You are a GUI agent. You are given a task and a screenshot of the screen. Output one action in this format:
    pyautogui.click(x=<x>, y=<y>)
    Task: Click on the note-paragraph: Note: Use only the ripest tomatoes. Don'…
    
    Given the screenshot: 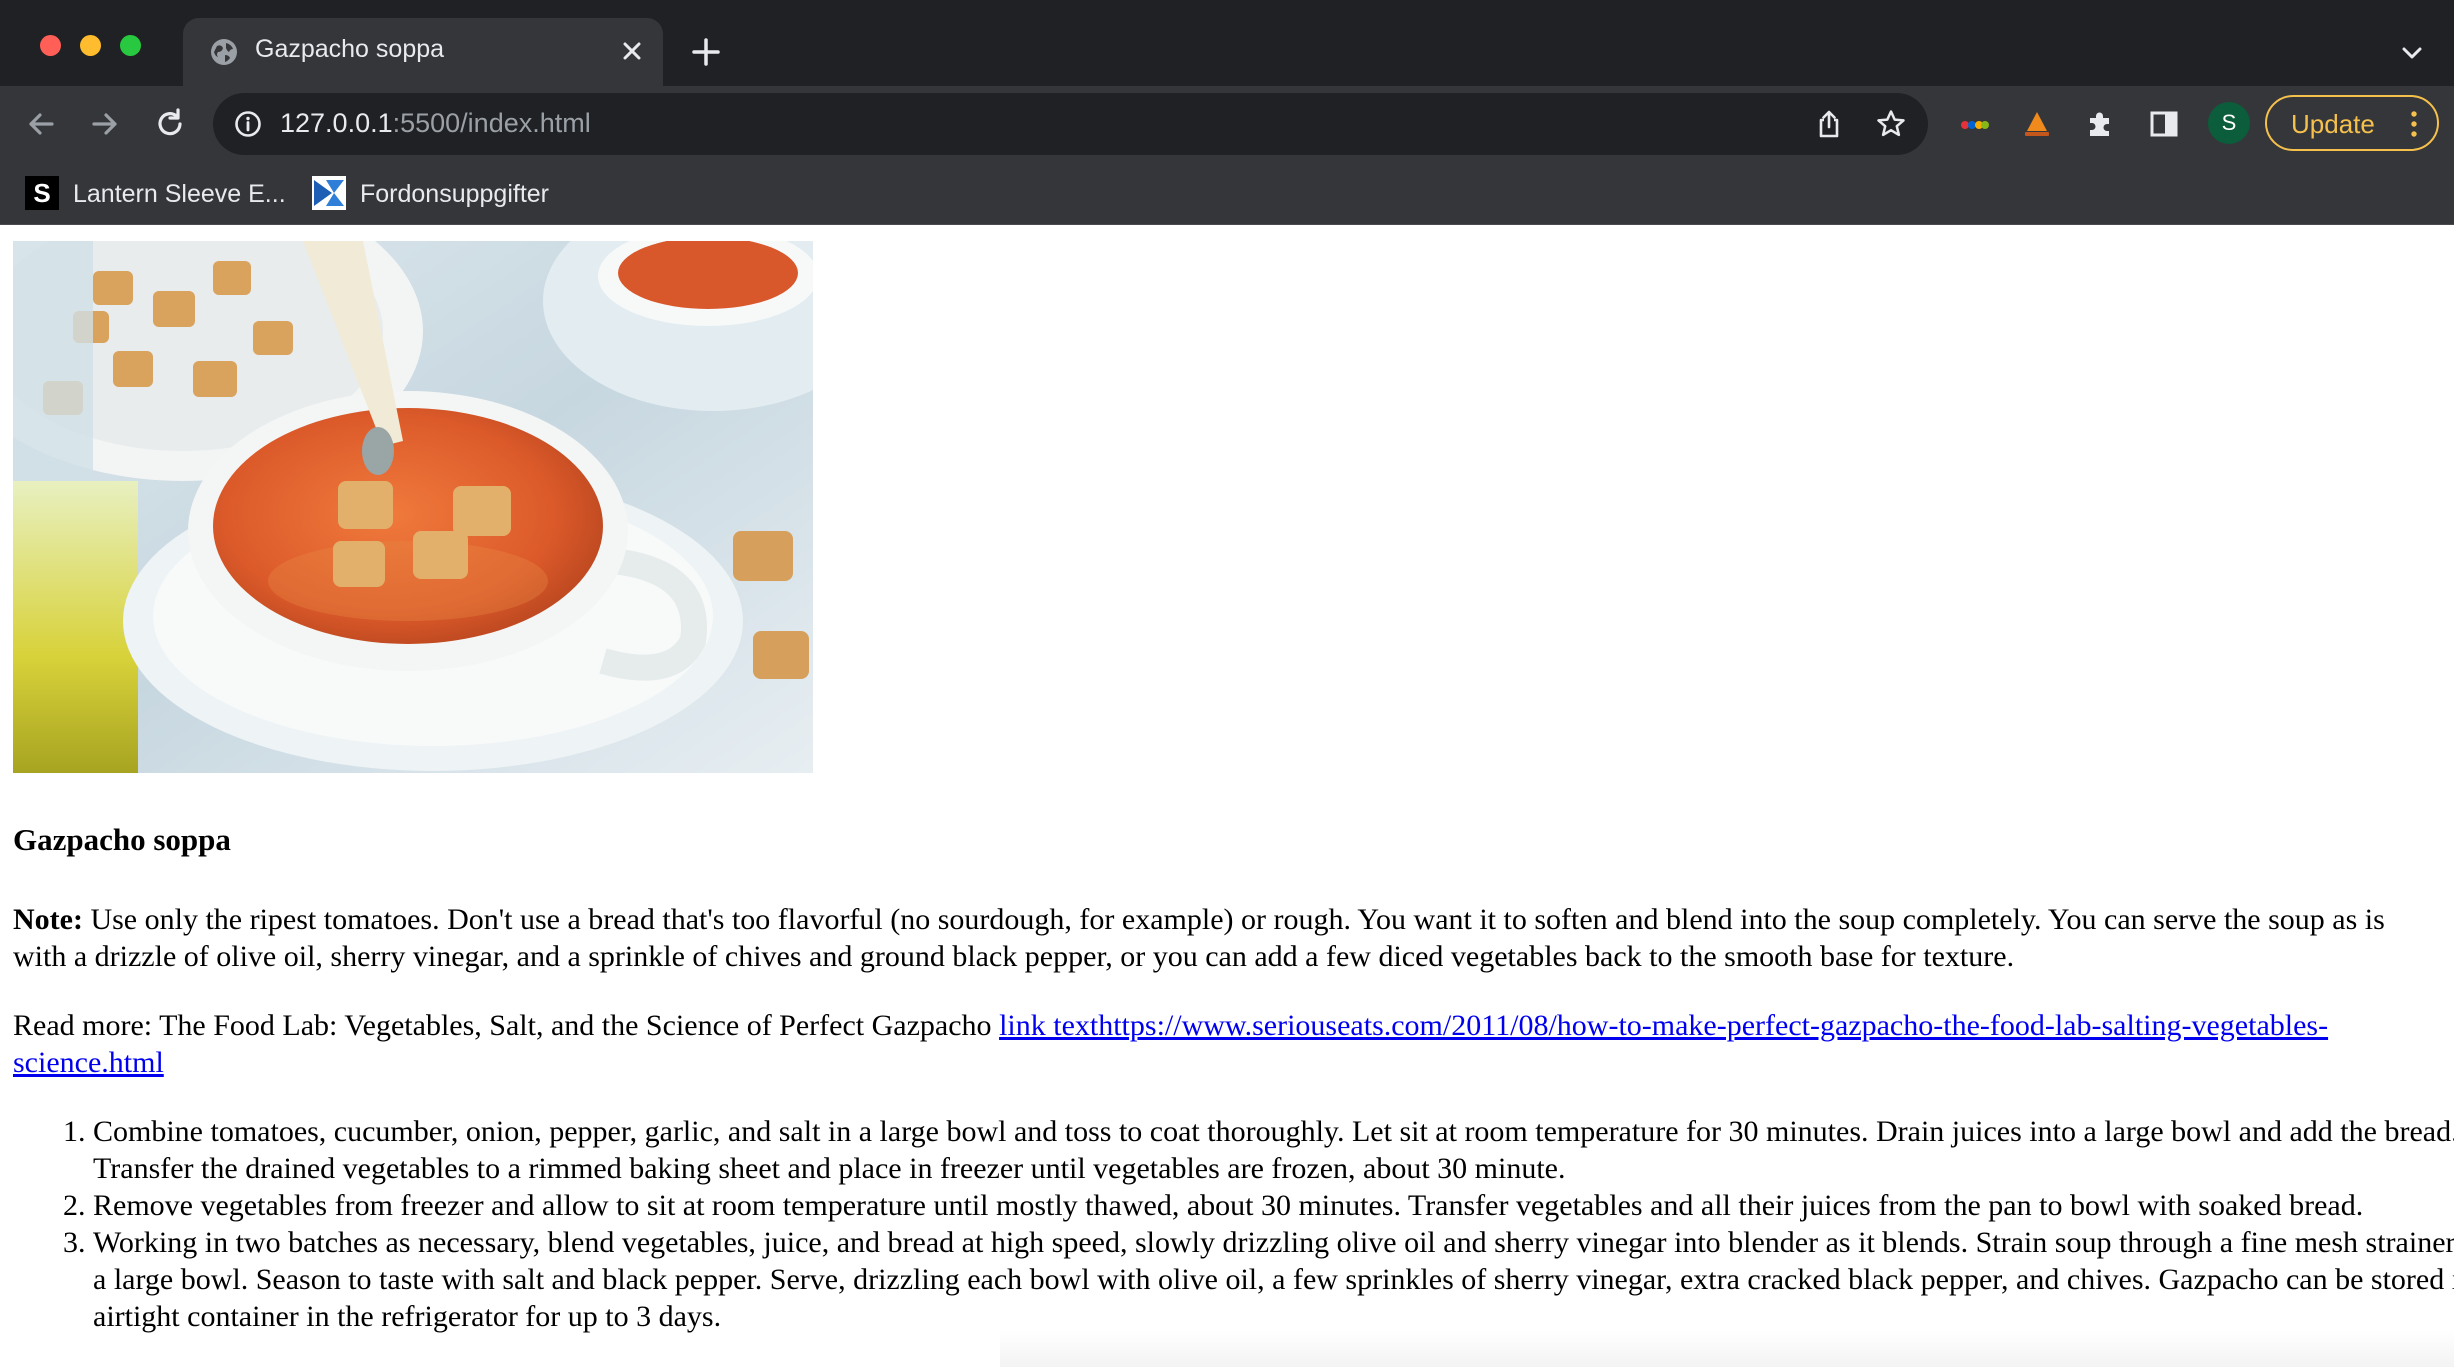 What is the action you would take?
    pyautogui.click(x=1223, y=938)
    